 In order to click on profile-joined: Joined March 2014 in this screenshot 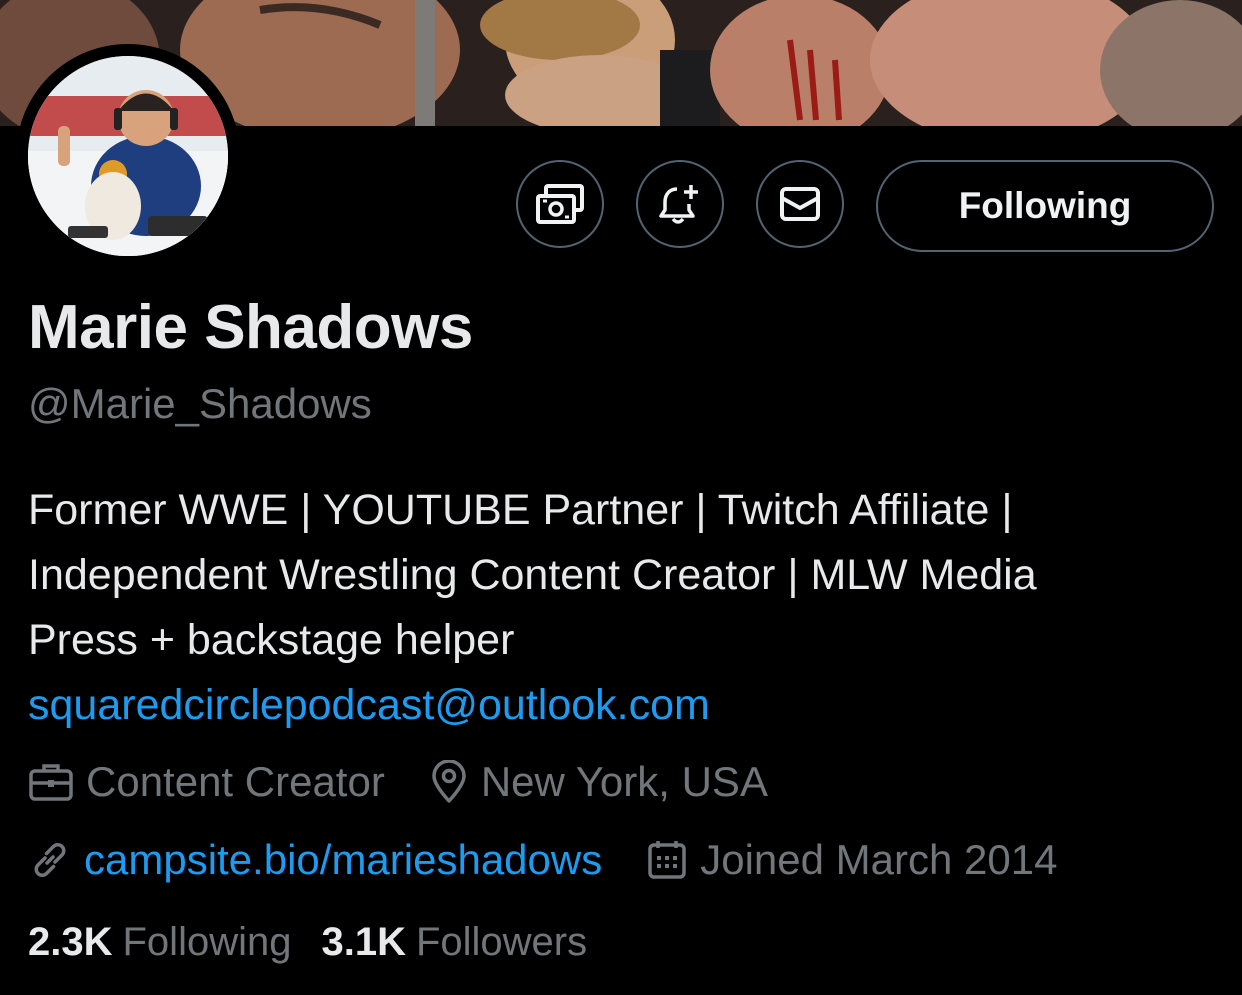, I will do `click(851, 860)`.